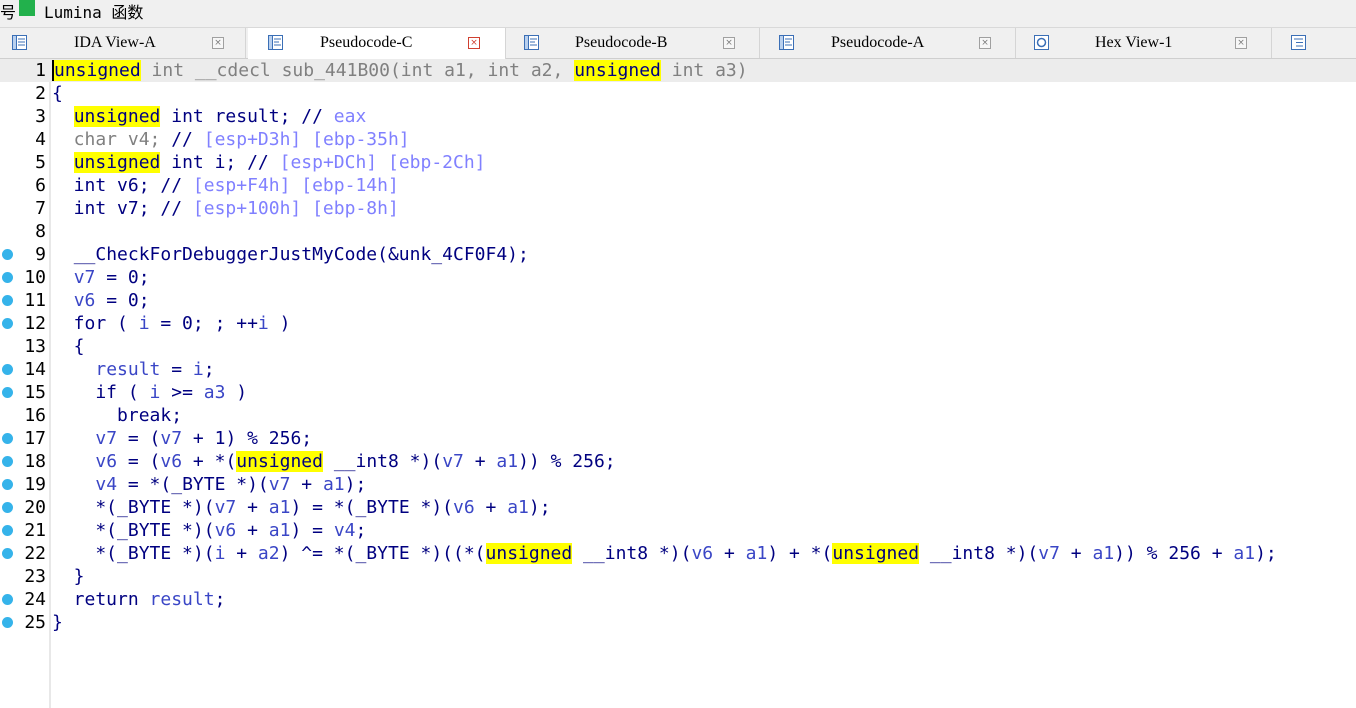 This screenshot has height=708, width=1356. I want to click on lumina-label: Lumina 函数, so click(93, 11).